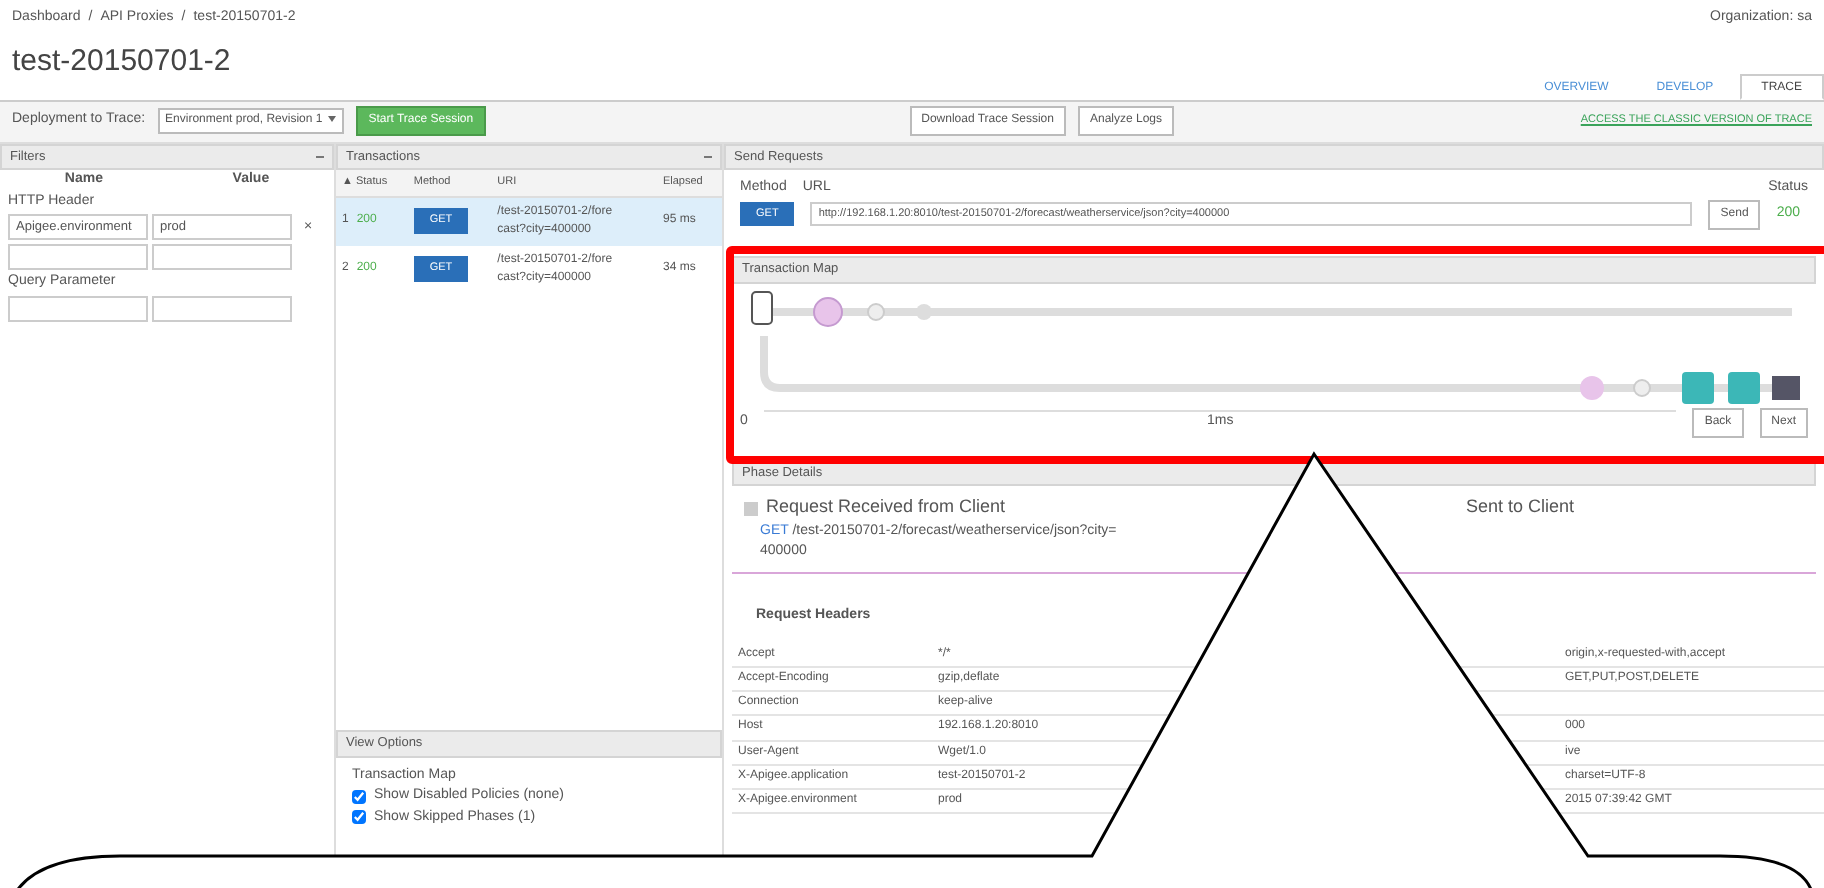  Describe the element at coordinates (1520, 507) in the screenshot. I see `phase-title: Sent to Client` at that location.